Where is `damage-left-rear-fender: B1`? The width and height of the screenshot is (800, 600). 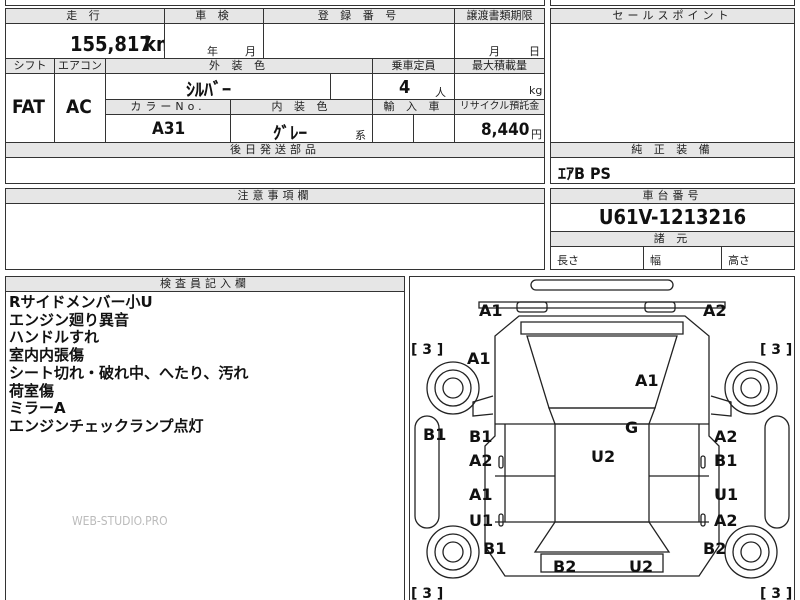 damage-left-rear-fender: B1 is located at coordinates (494, 548).